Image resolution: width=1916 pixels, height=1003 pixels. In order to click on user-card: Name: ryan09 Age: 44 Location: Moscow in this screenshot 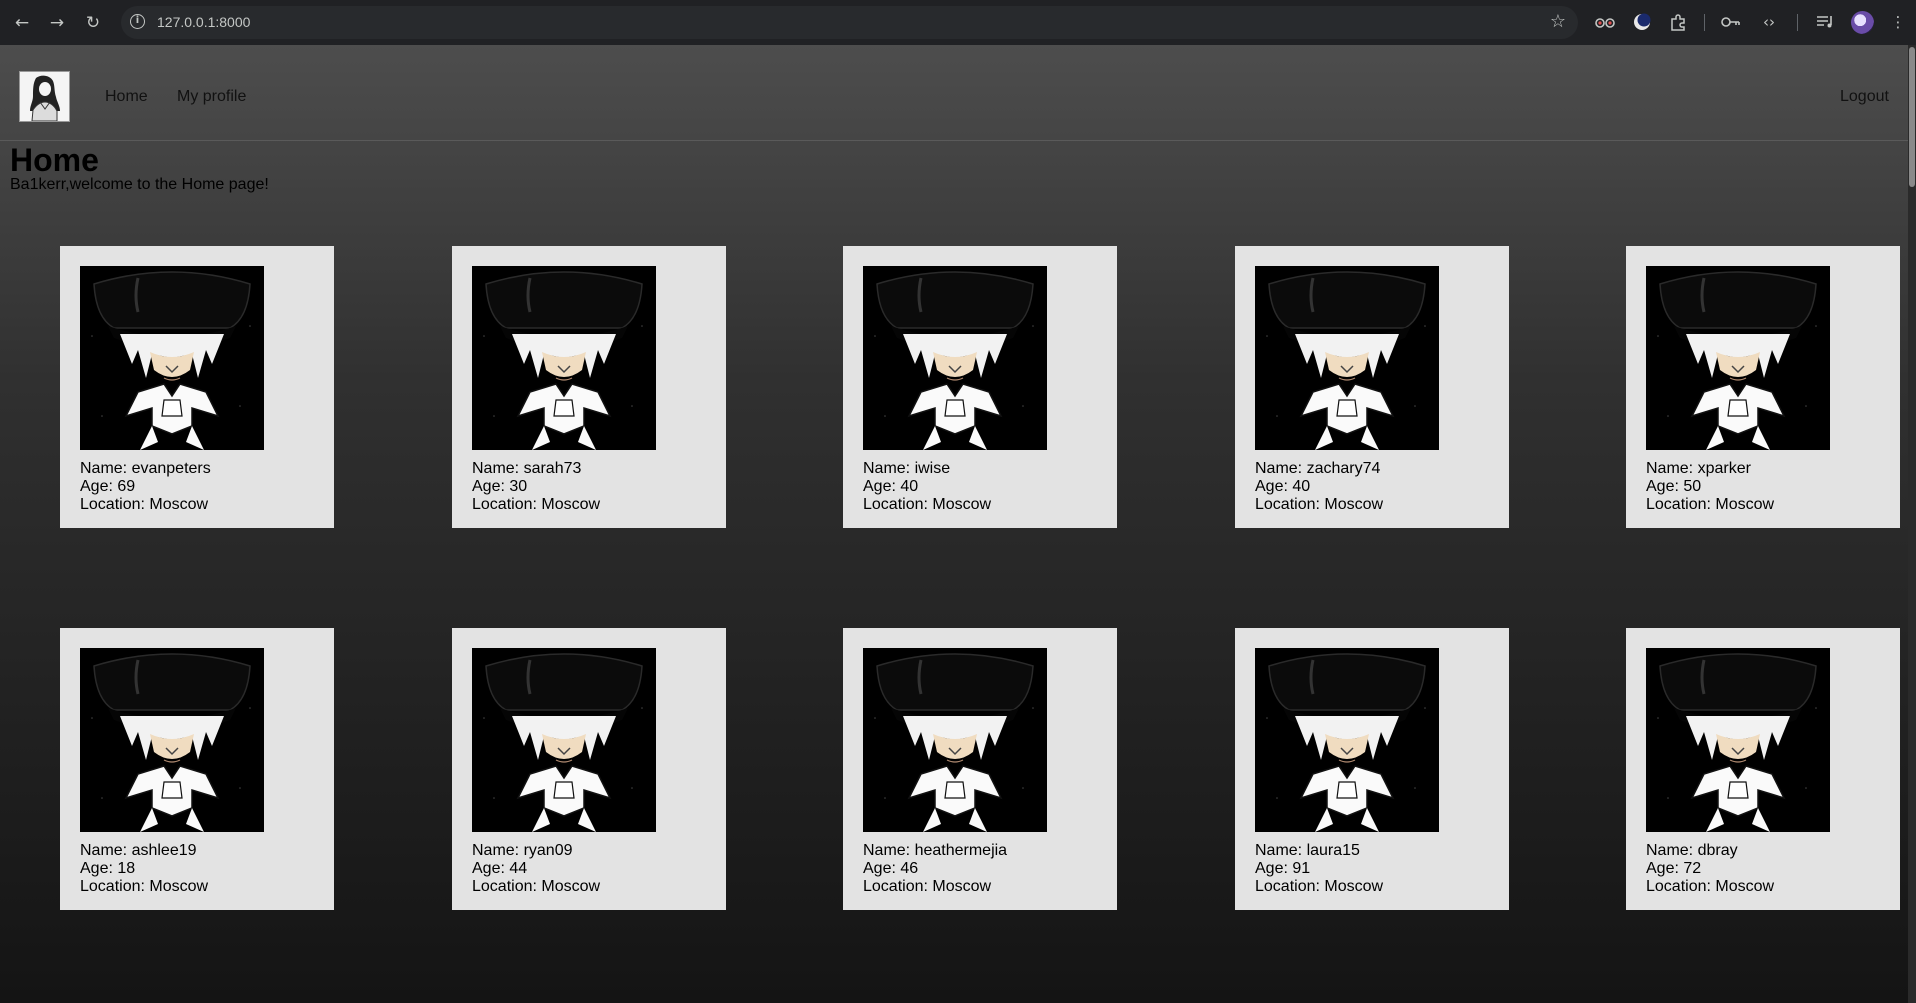, I will do `click(589, 769)`.